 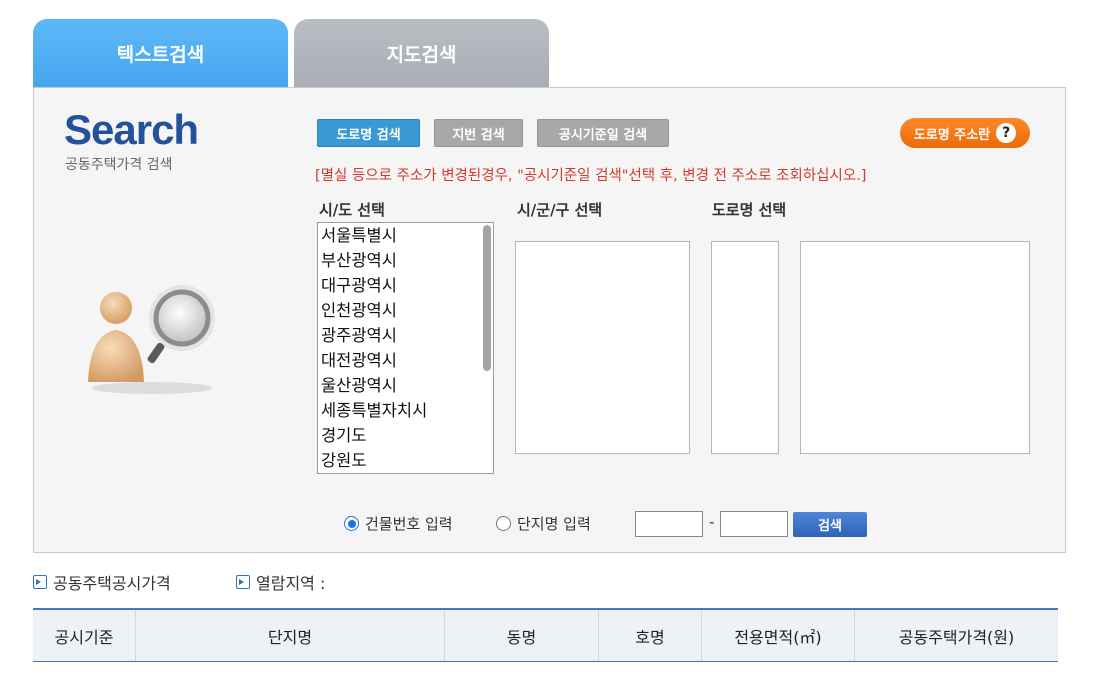 What do you see at coordinates (351, 523) in the screenshot?
I see `radio-checked-icon` at bounding box center [351, 523].